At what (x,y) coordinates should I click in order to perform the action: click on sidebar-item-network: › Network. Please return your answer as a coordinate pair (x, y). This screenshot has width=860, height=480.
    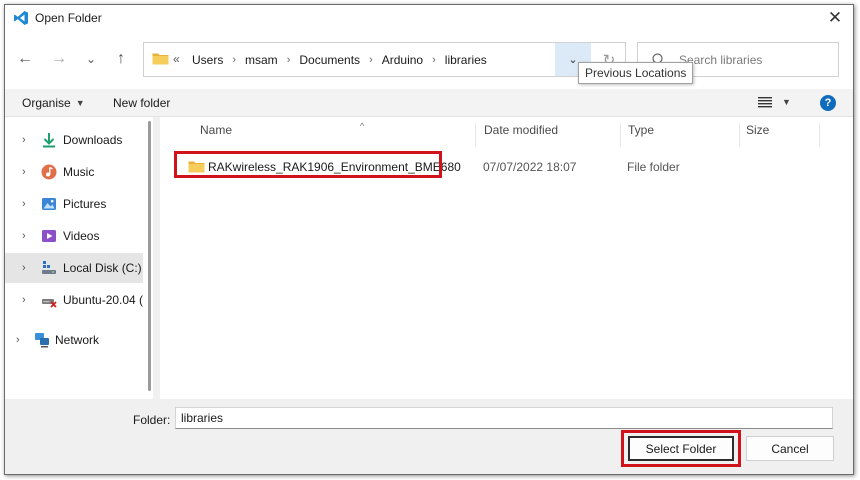
    Looking at the image, I should click on (74, 340).